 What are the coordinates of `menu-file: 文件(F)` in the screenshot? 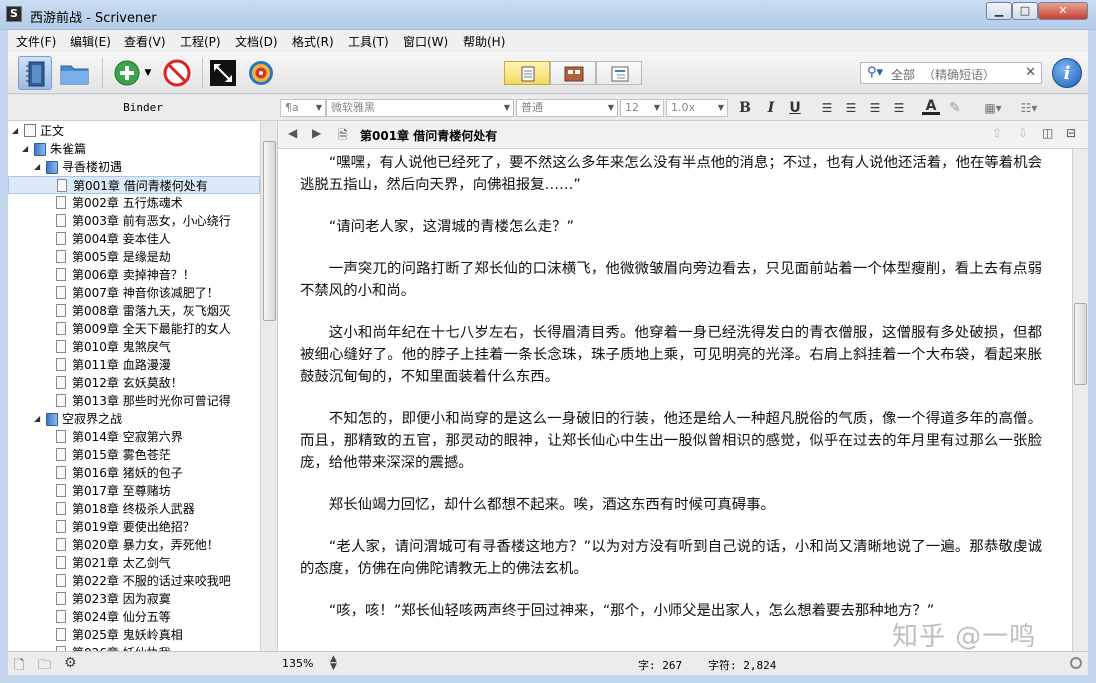 It's located at (36, 41).